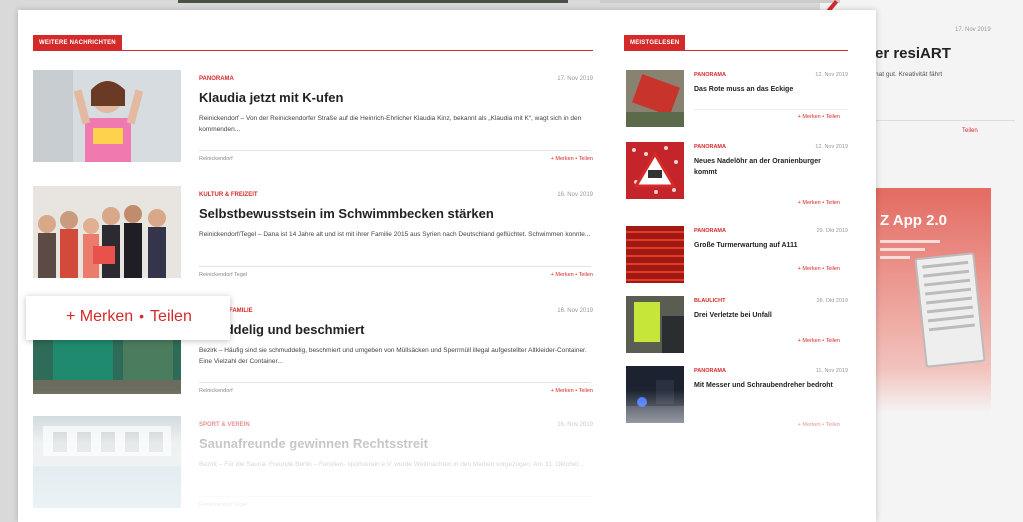  What do you see at coordinates (655, 43) in the screenshot?
I see `section-label-meistgelesen: MEISTGELESEN` at bounding box center [655, 43].